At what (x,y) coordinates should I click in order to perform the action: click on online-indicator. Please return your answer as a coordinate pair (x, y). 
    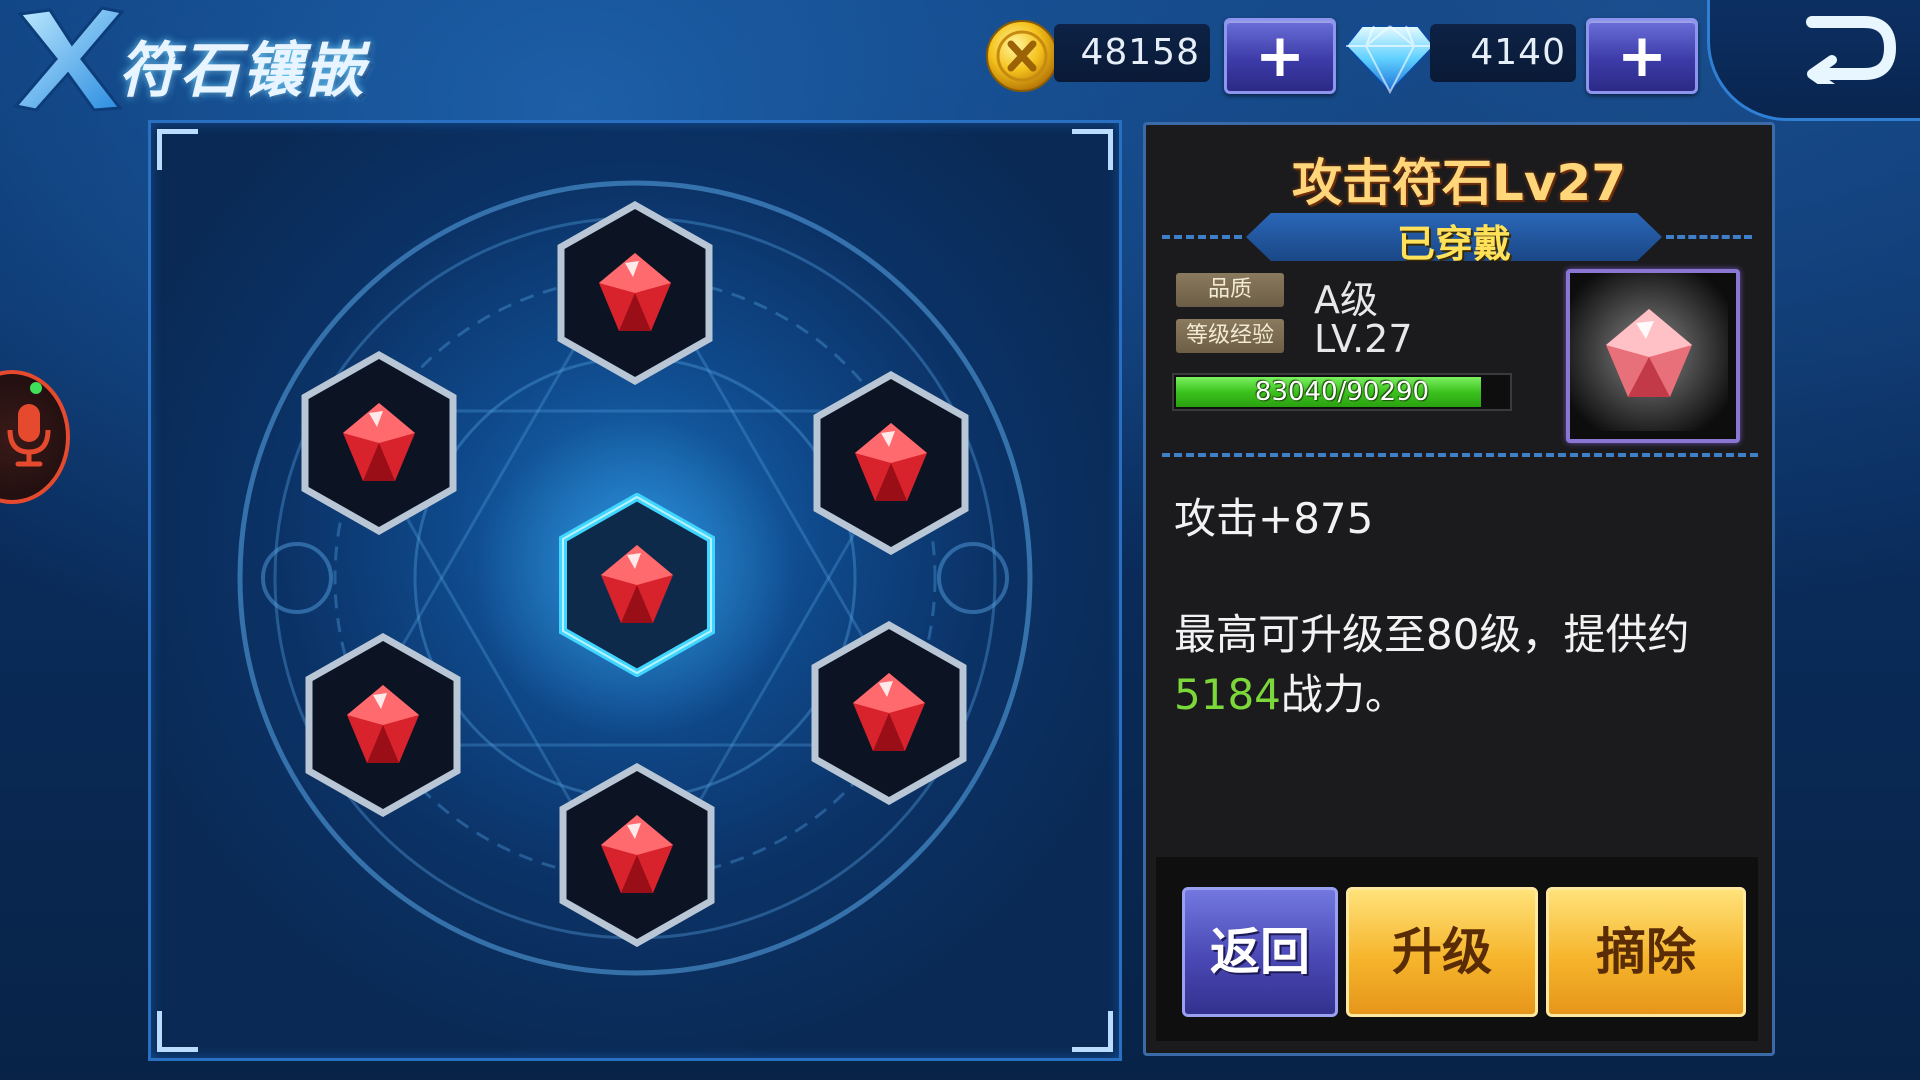
    Looking at the image, I should click on (36, 388).